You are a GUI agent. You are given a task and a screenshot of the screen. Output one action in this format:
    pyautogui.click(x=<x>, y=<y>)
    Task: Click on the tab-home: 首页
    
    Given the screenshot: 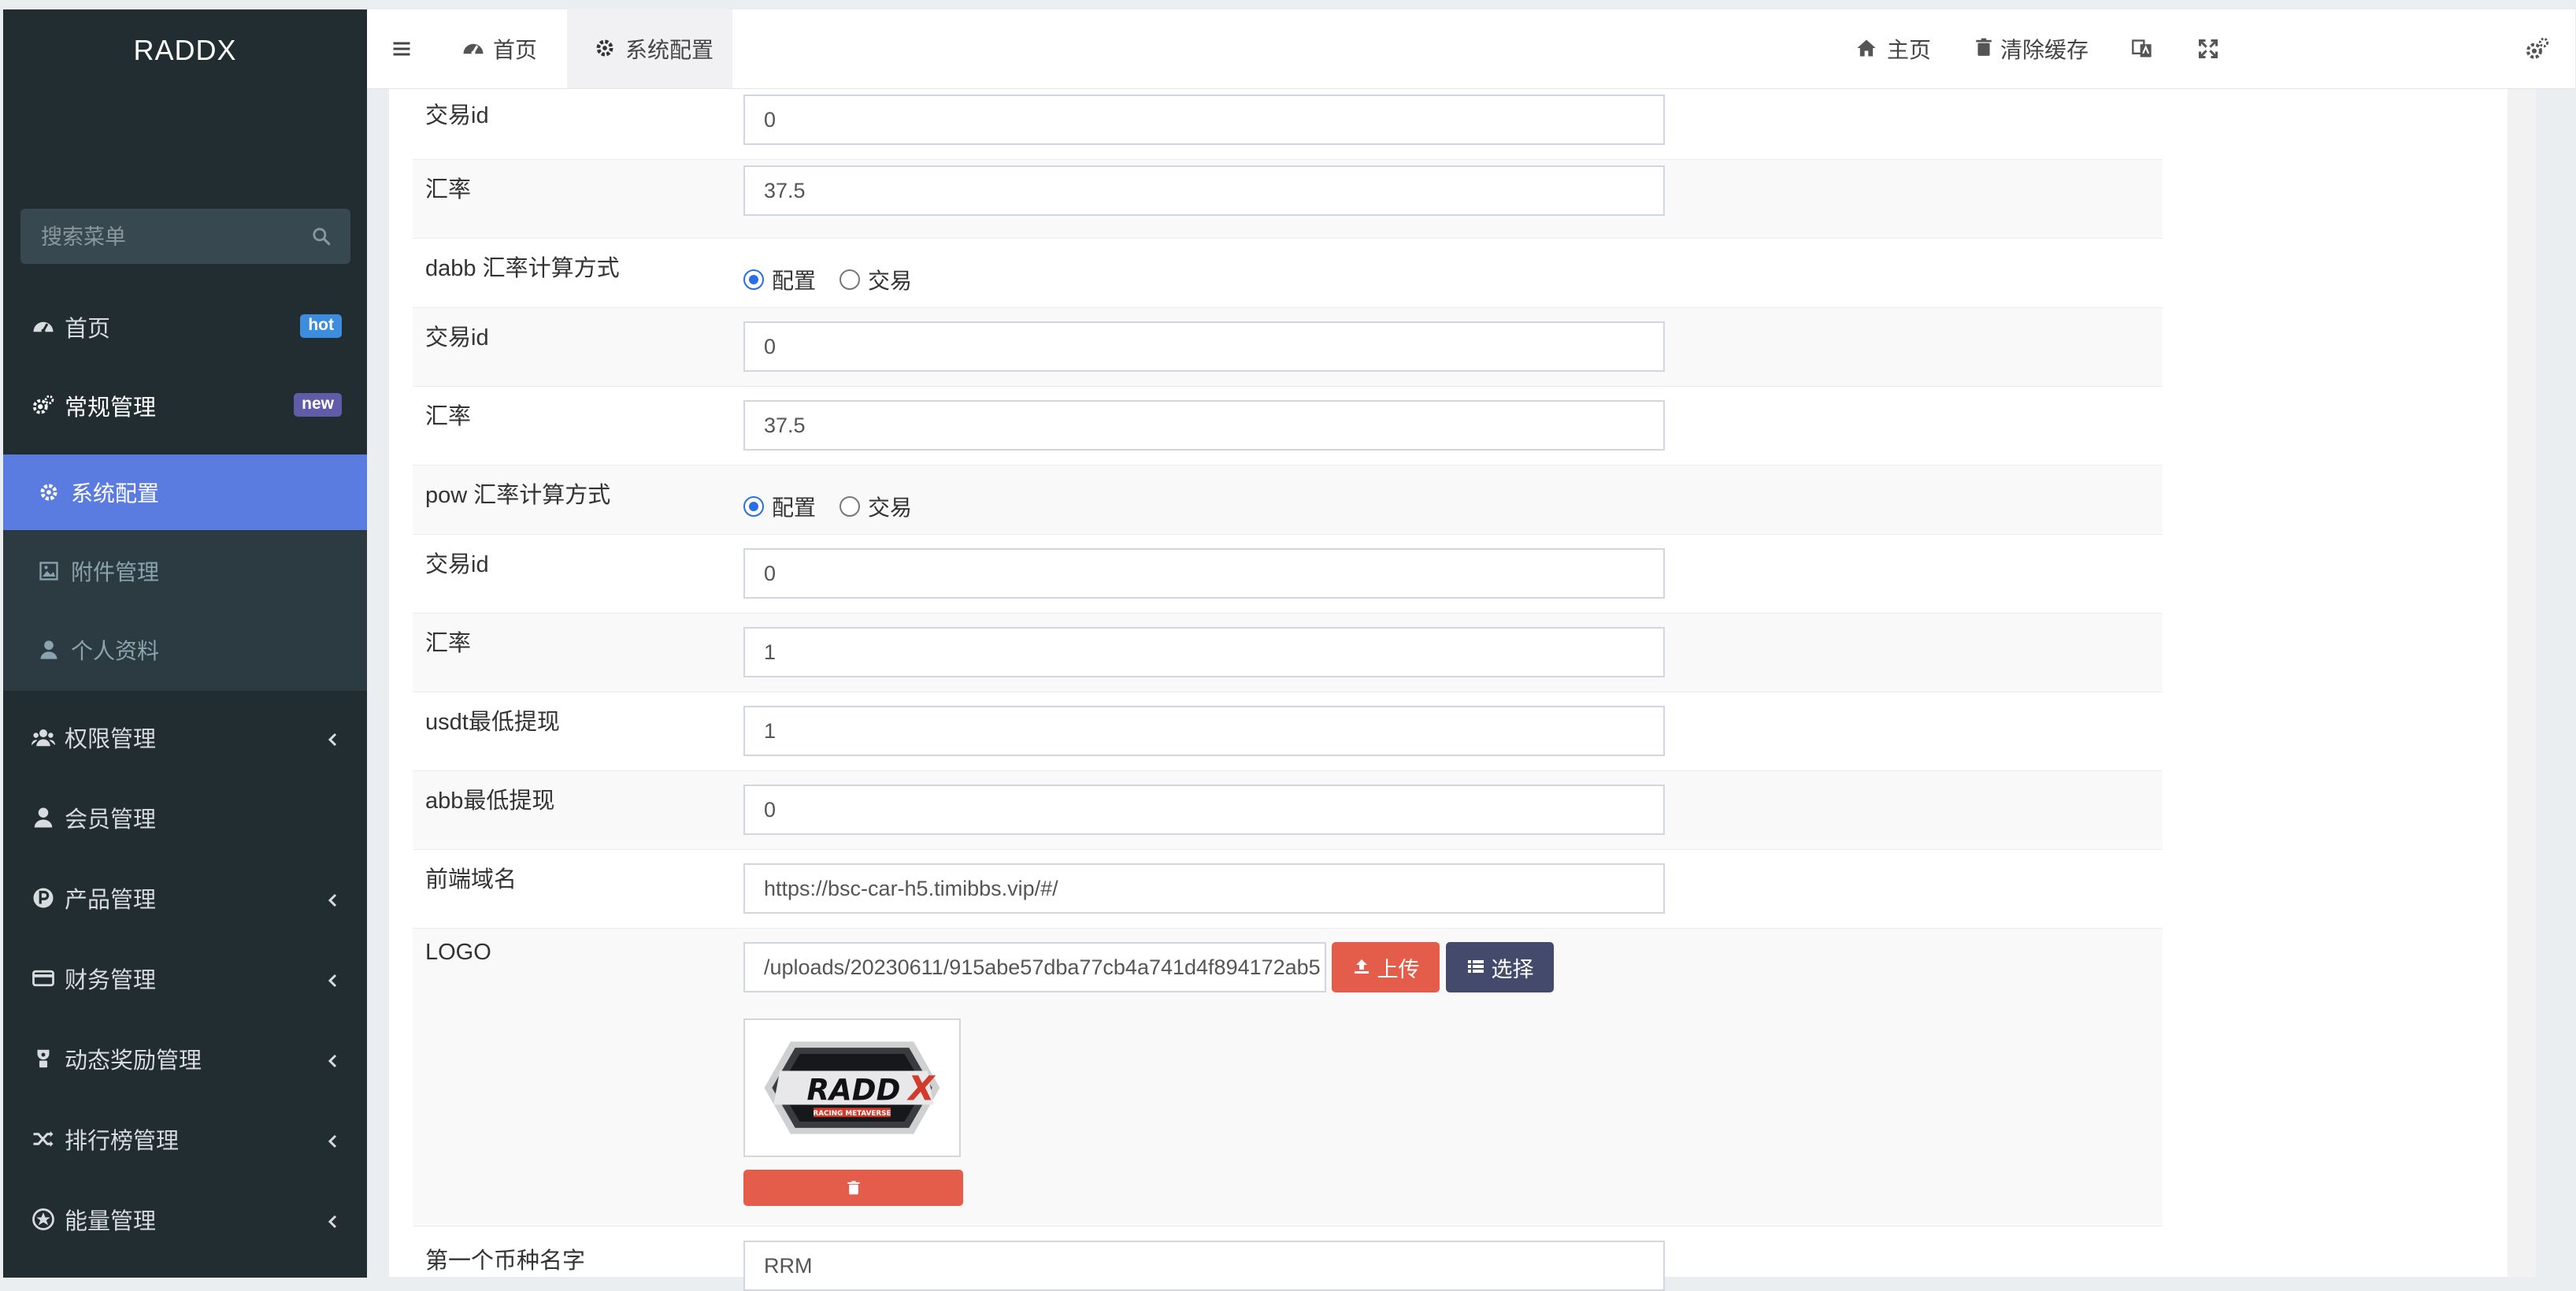 What is the action you would take?
    pyautogui.click(x=499, y=48)
    